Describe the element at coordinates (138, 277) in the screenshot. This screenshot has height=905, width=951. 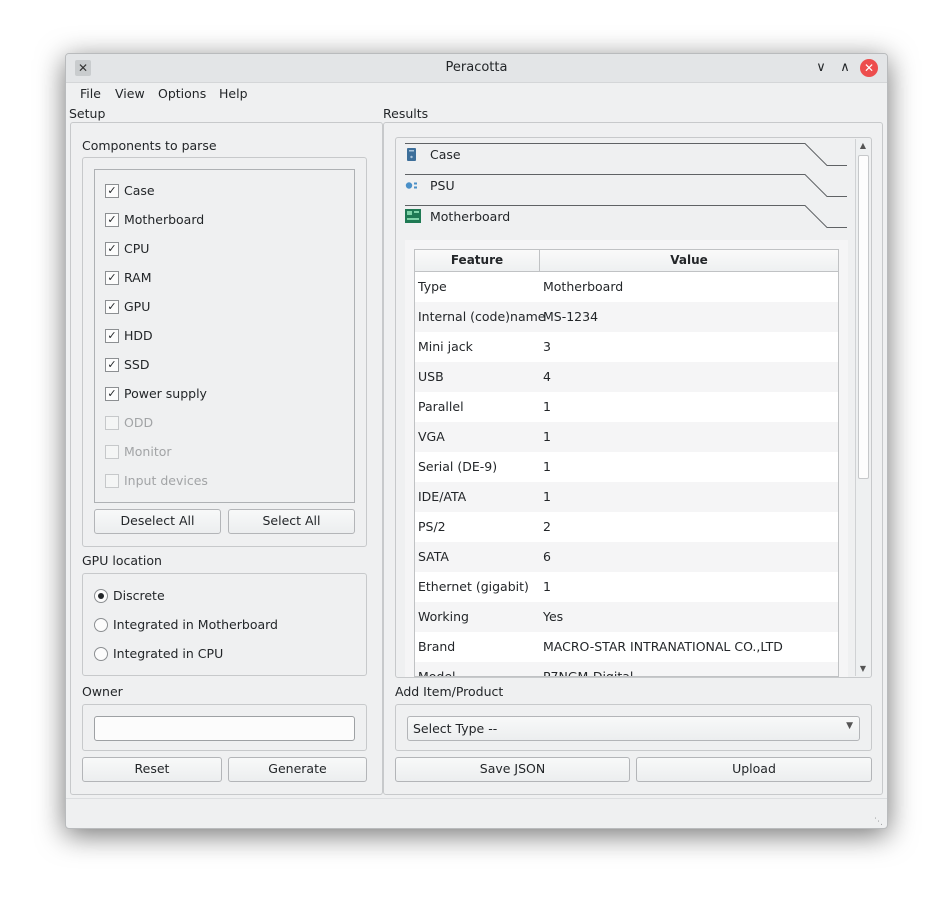
I see `checkbox-ram-label: RAM` at that location.